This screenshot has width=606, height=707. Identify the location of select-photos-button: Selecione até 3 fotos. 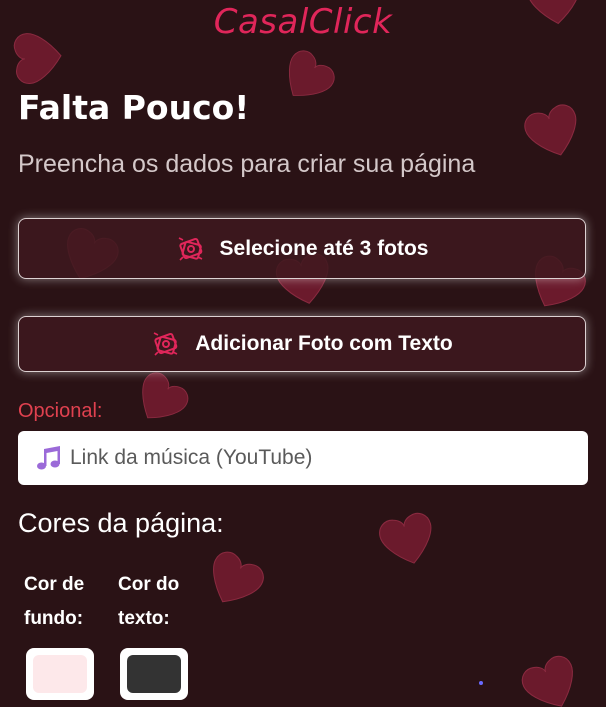
(302, 248).